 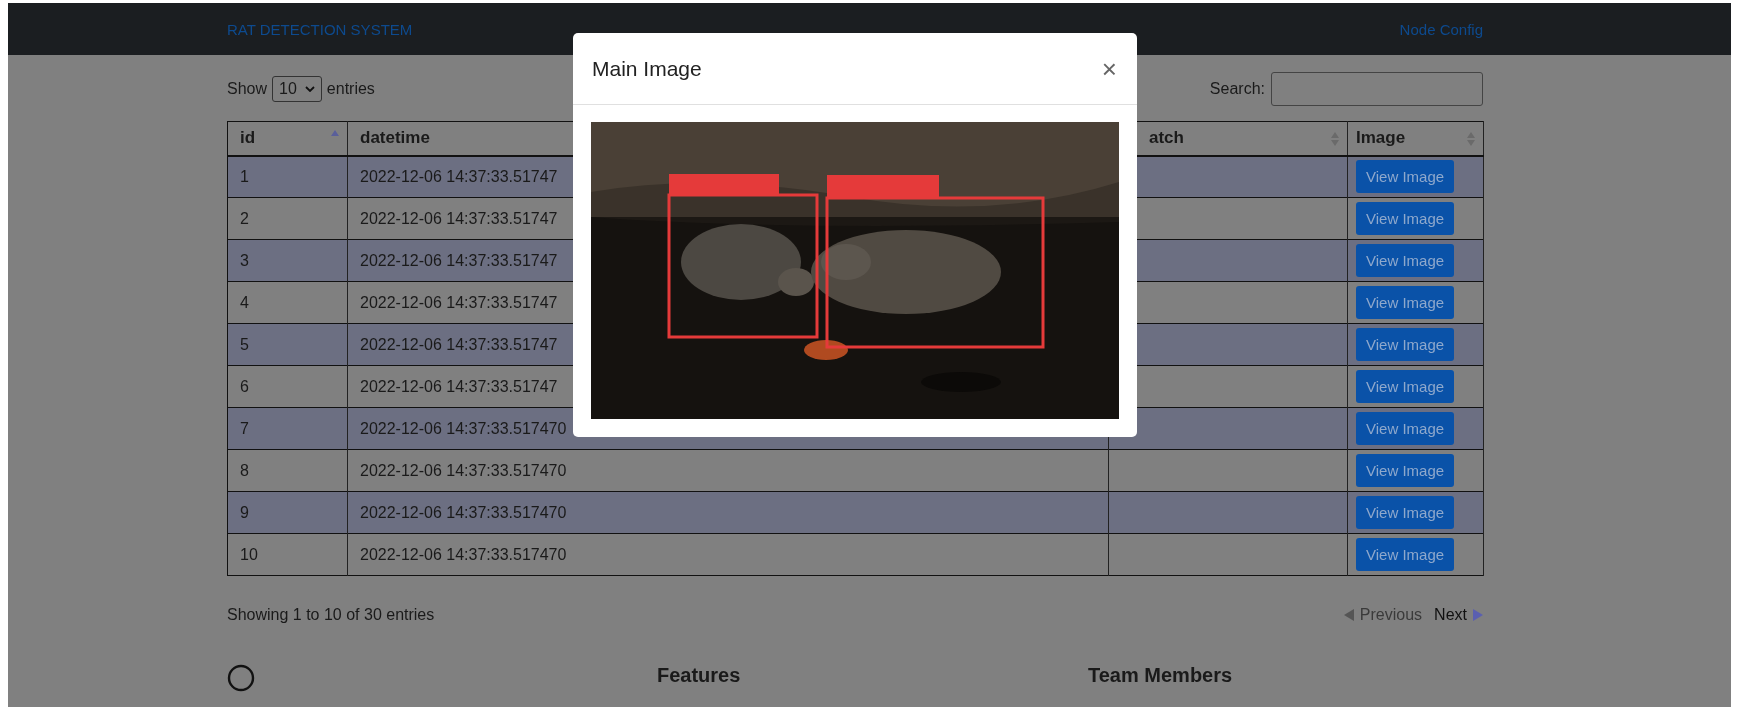 I want to click on entries-info: Showing 1 to 10 of 30 entries, so click(x=331, y=615).